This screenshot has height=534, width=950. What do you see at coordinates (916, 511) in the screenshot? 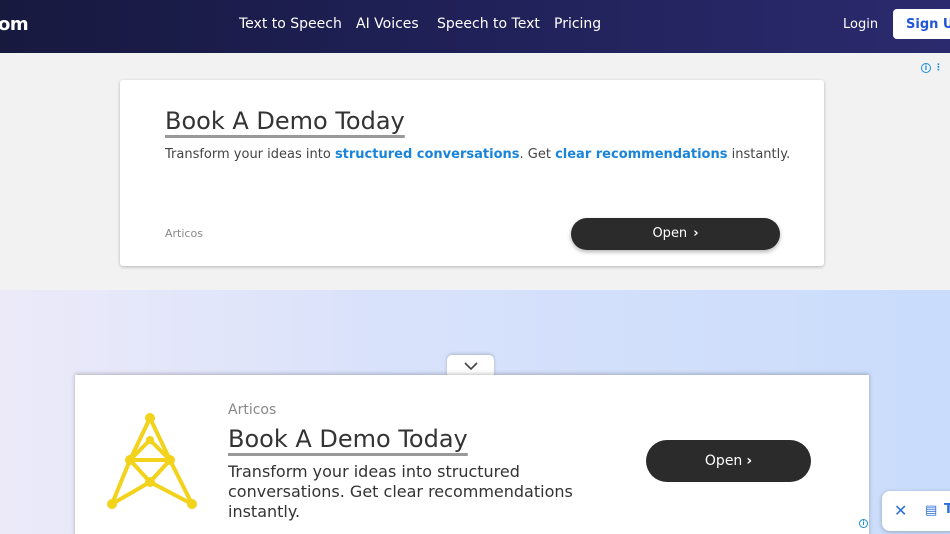
I see `floating-widget: ✕ ▤ T` at bounding box center [916, 511].